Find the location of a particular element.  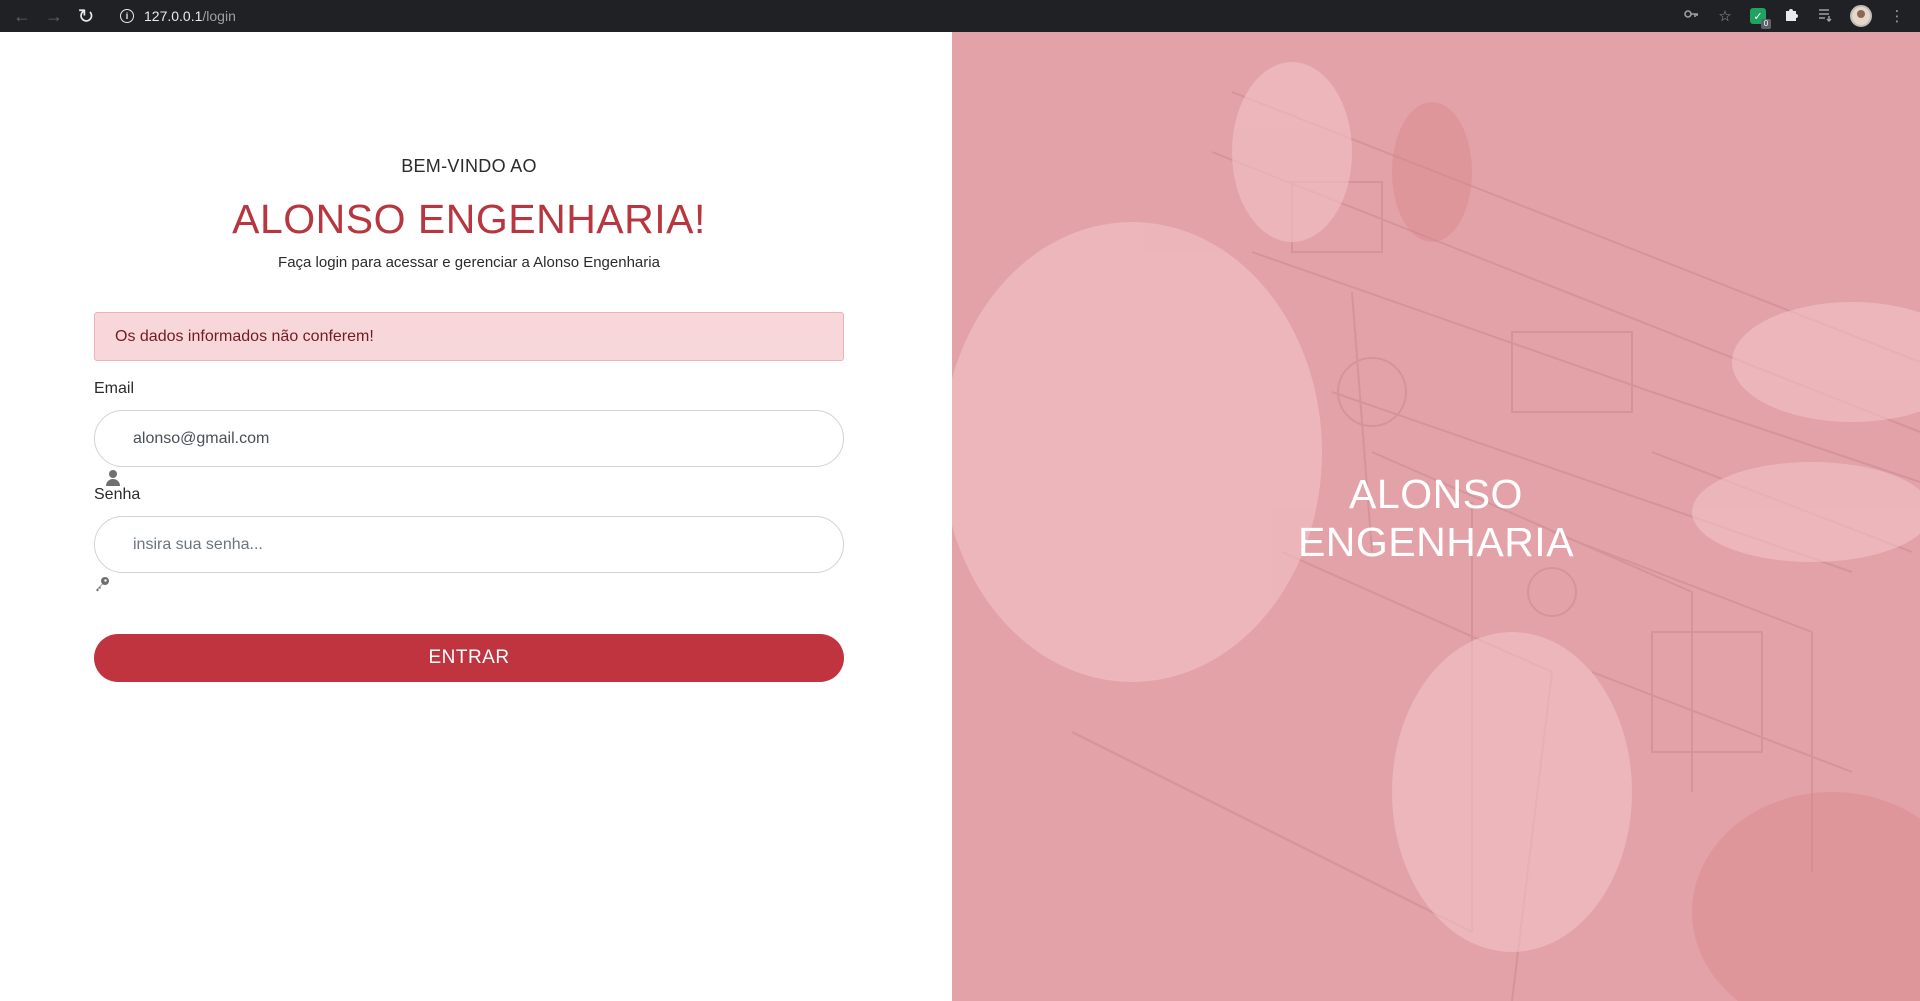

page-title: ALONSO ENGENHARIA! is located at coordinates (469, 219).